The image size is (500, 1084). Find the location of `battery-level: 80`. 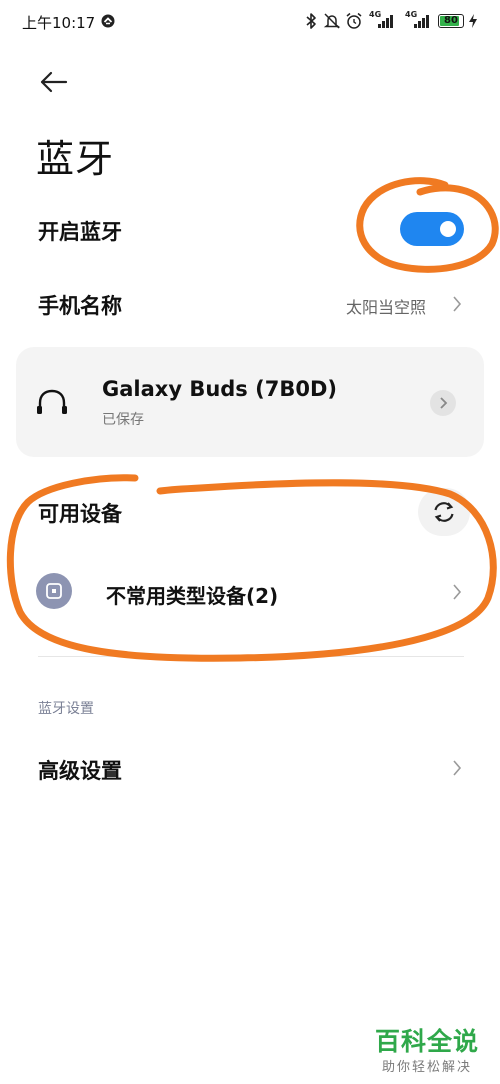

battery-level: 80 is located at coordinates (451, 20).